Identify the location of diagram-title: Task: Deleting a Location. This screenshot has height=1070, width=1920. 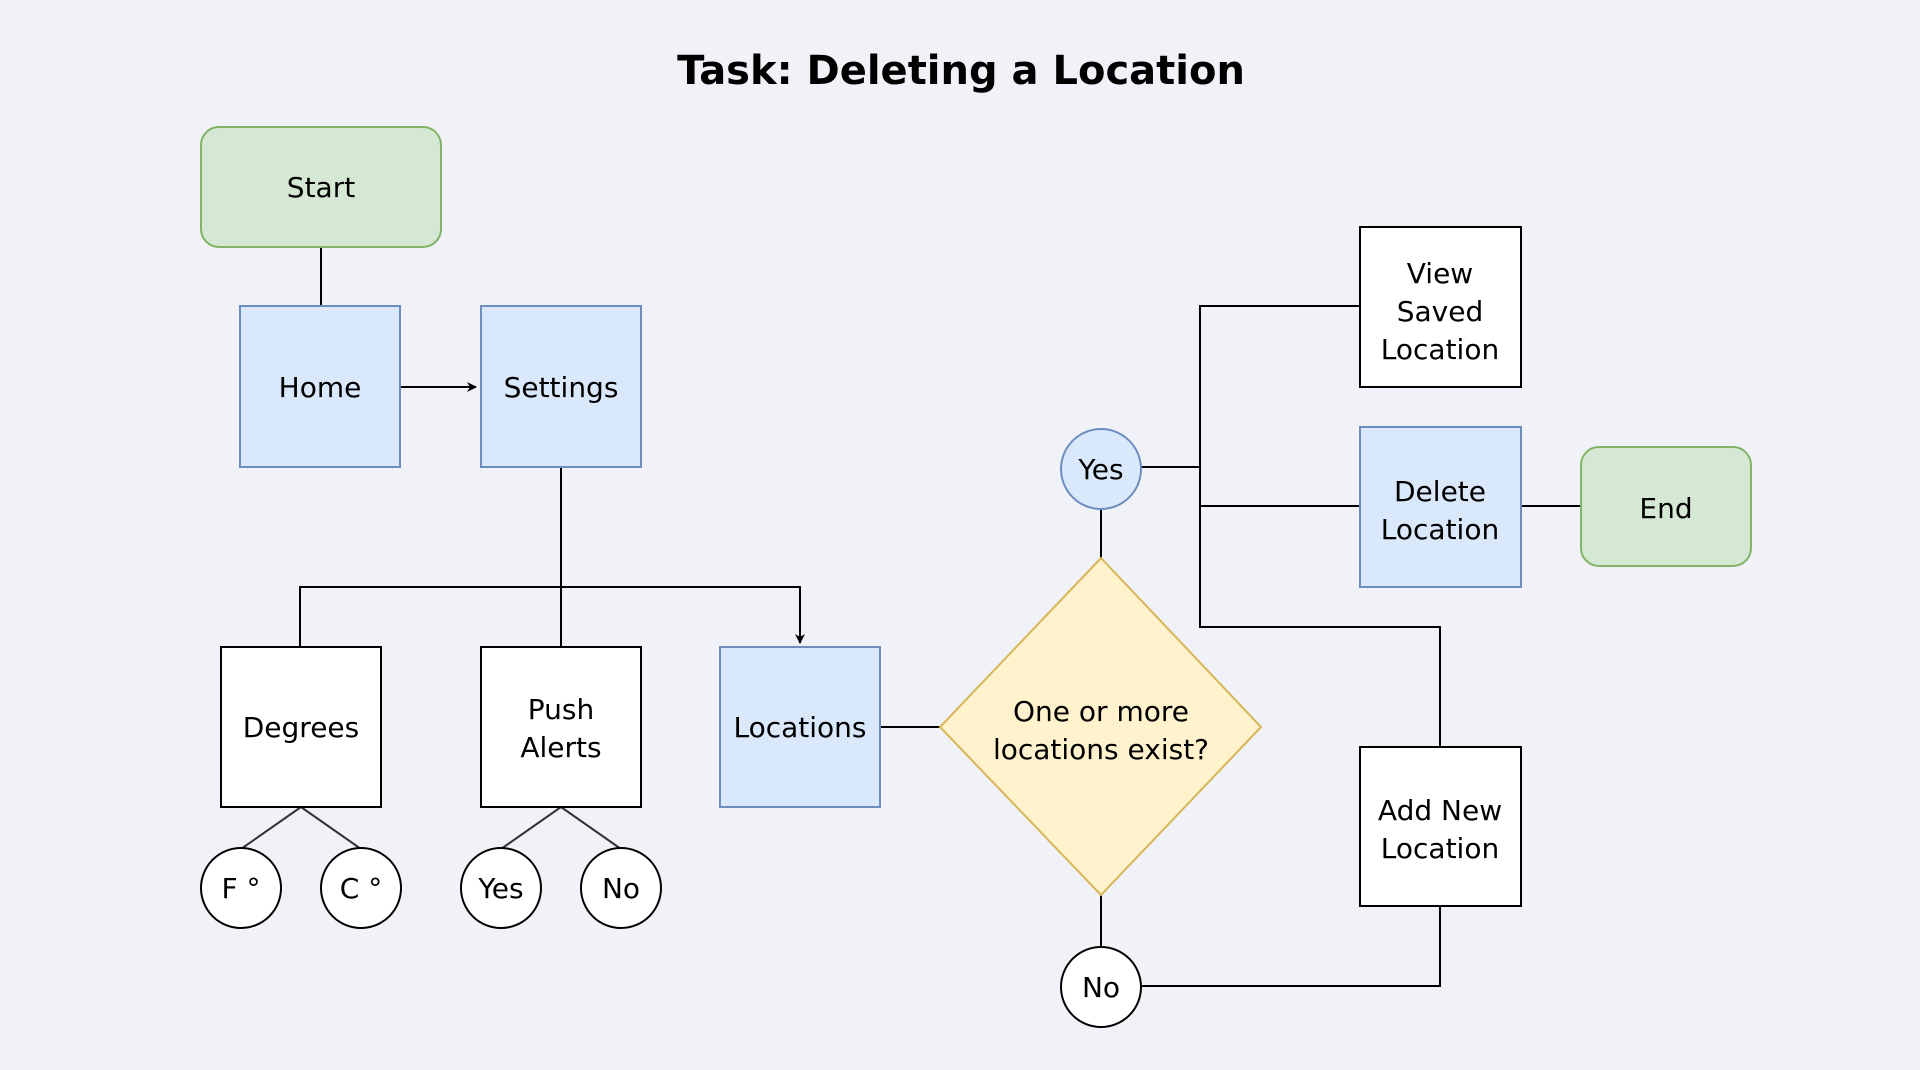
(961, 71).